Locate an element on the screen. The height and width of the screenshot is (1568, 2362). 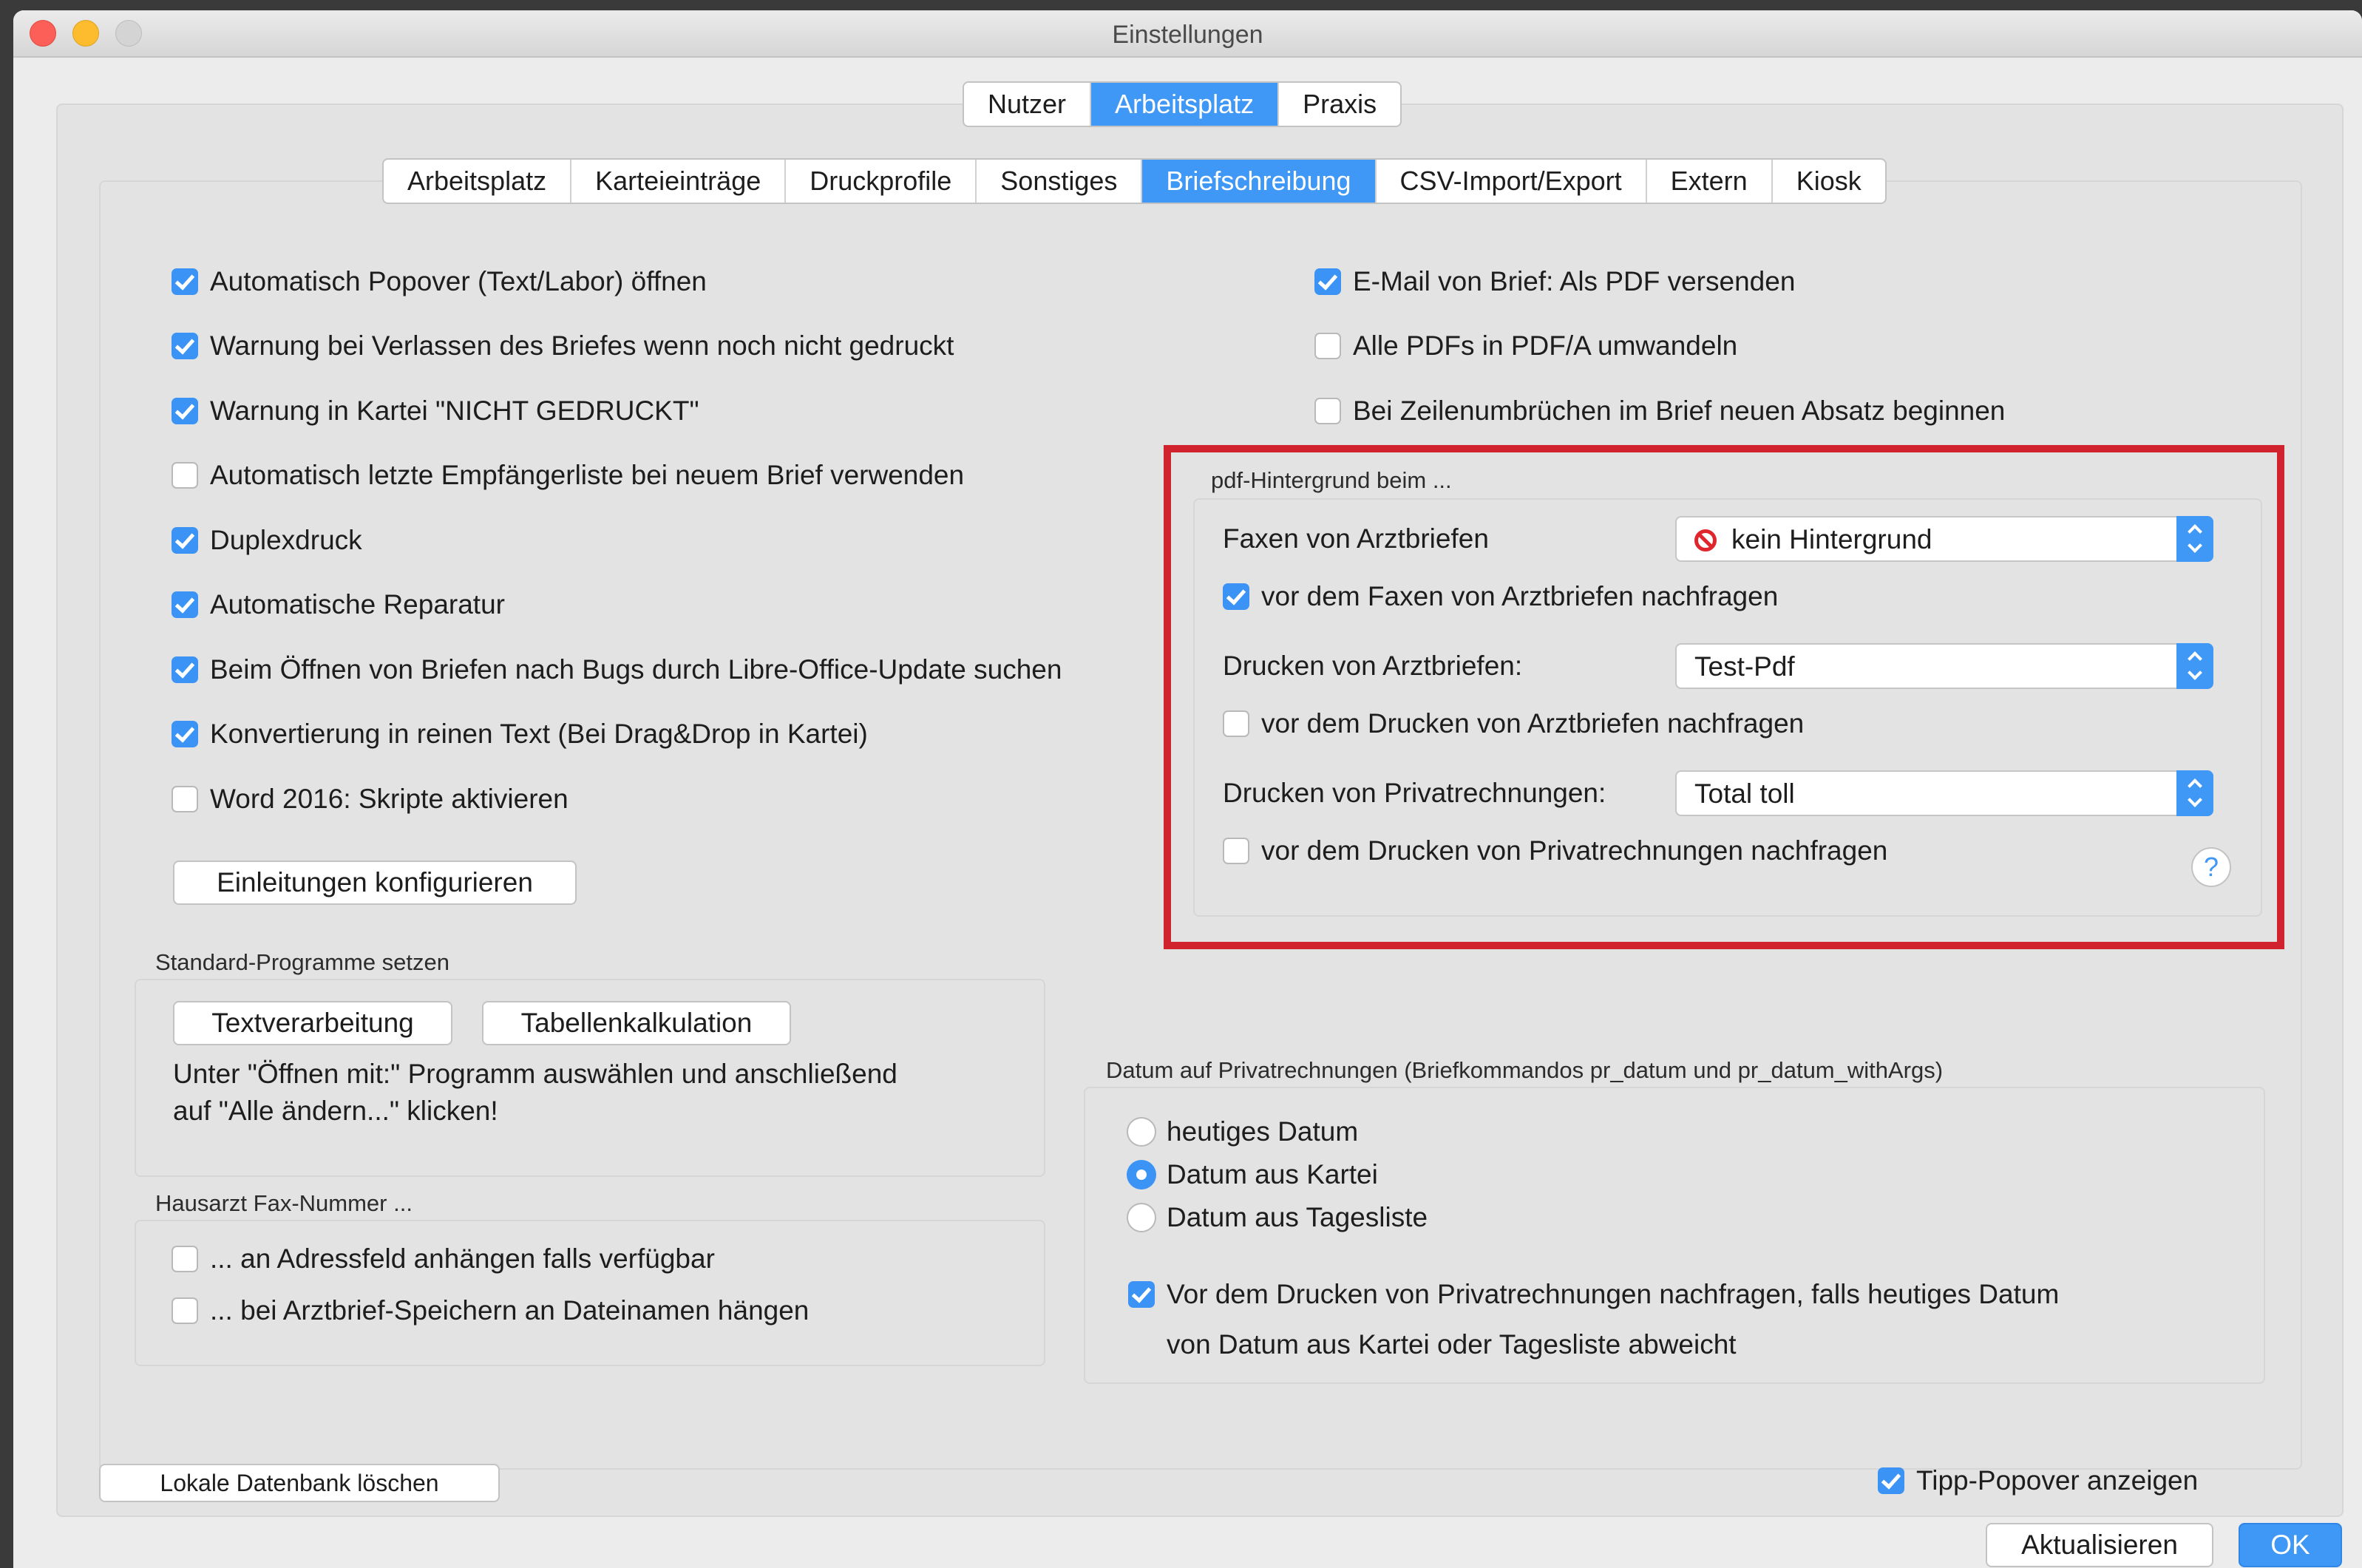
textverarbeitung-button: Textverarbeitung is located at coordinates (312, 1023).